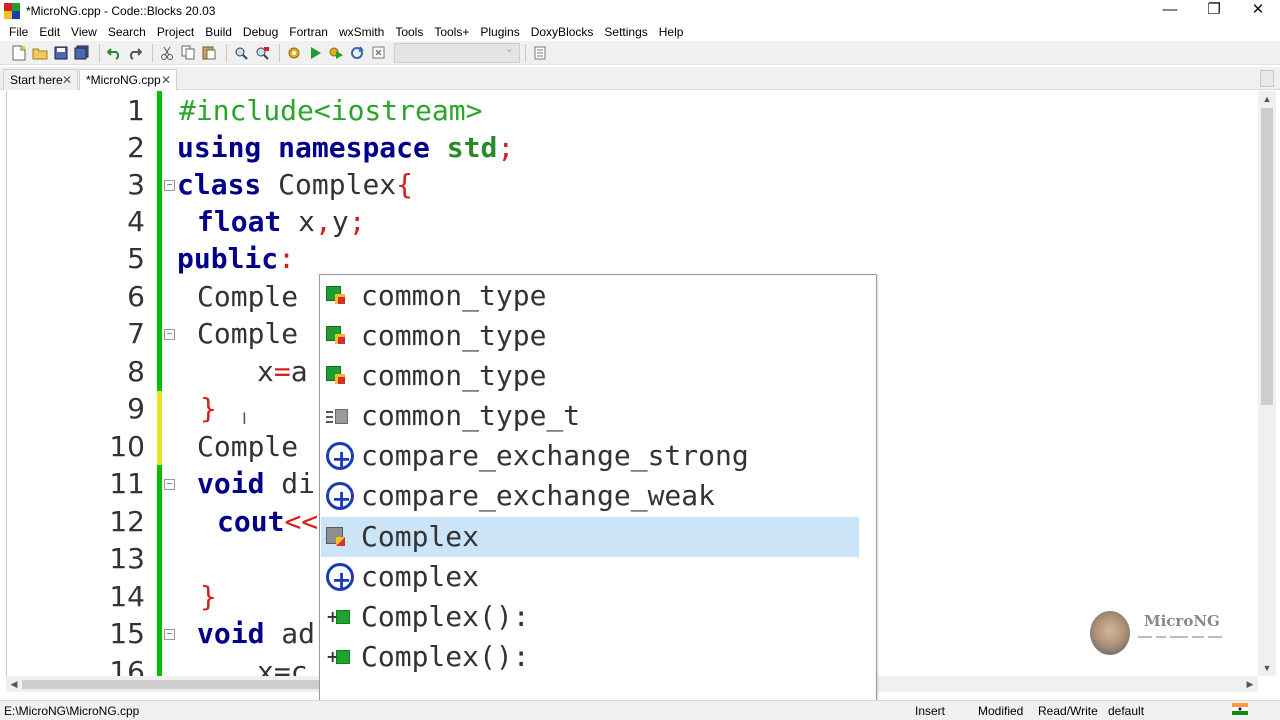 Image resolution: width=1280 pixels, height=720 pixels. I want to click on identifier: ad, so click(290, 633).